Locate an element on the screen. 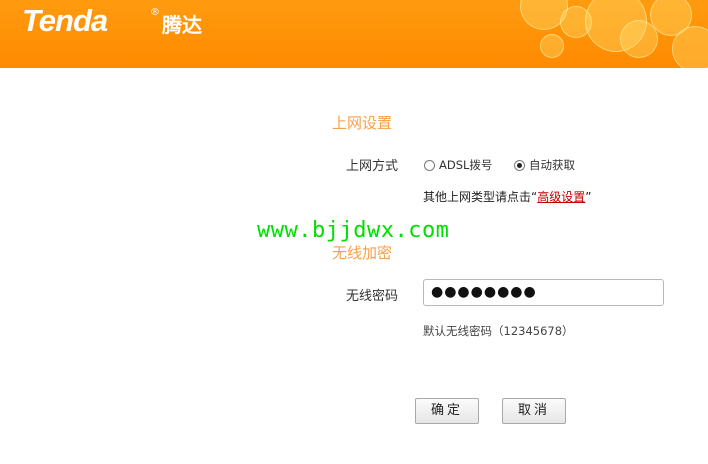  radio-adsl-label: ADSL拨号 is located at coordinates (466, 165).